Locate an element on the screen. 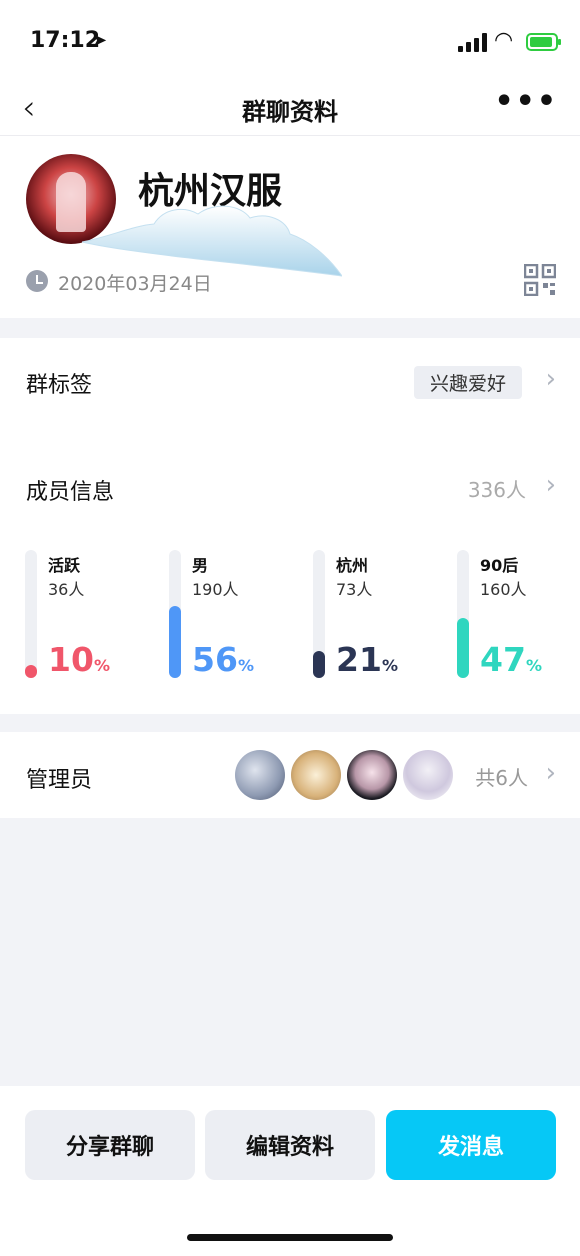 This screenshot has height=1256, width=580. location-arrow-icon: ➤ is located at coordinates (100, 40).